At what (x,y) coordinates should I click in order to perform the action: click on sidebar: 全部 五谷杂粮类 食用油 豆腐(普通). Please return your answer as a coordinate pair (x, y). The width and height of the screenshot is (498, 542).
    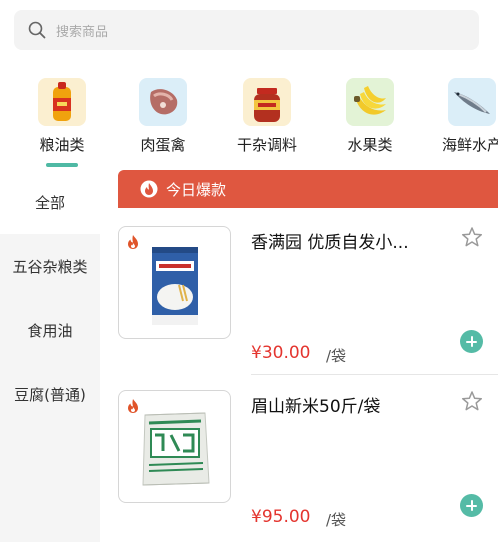
    Looking at the image, I should click on (50, 356).